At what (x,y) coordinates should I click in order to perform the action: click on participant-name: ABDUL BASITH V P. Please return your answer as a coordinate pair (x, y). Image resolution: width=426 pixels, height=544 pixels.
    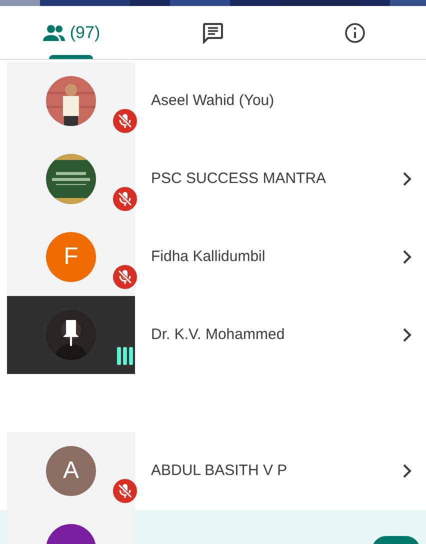
    Looking at the image, I should click on (219, 470).